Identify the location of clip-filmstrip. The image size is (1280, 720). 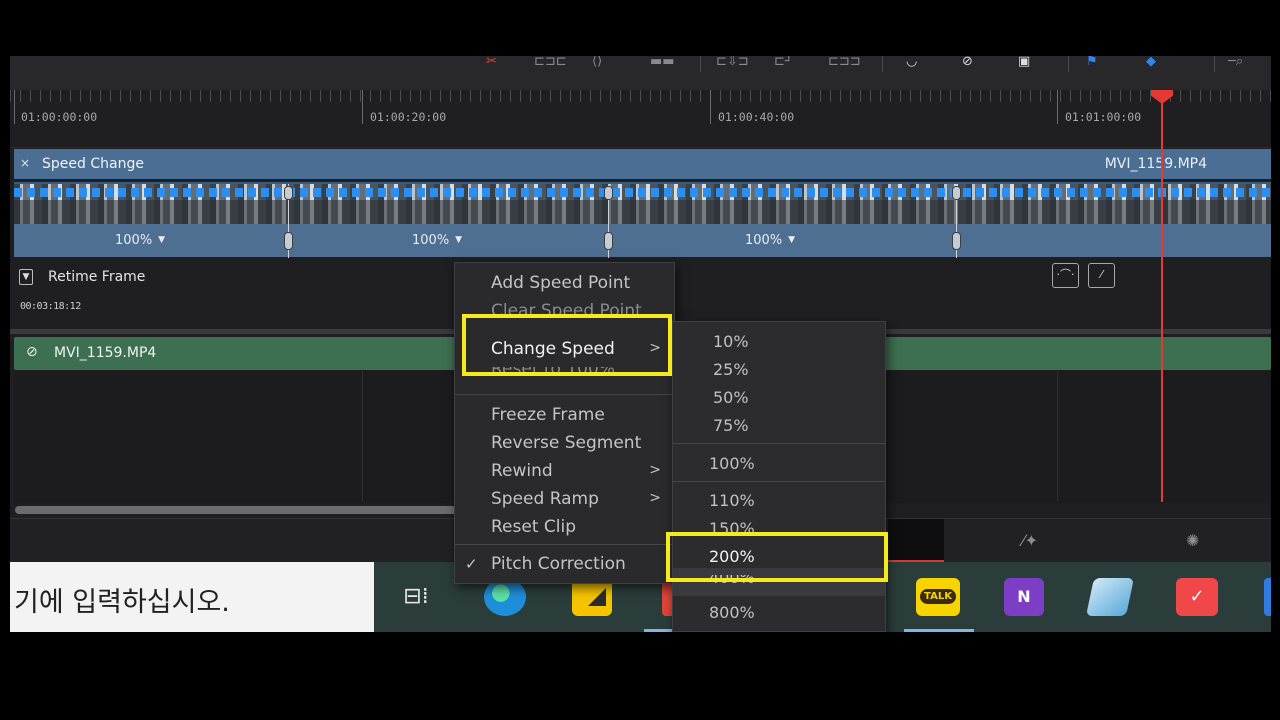
(642, 204).